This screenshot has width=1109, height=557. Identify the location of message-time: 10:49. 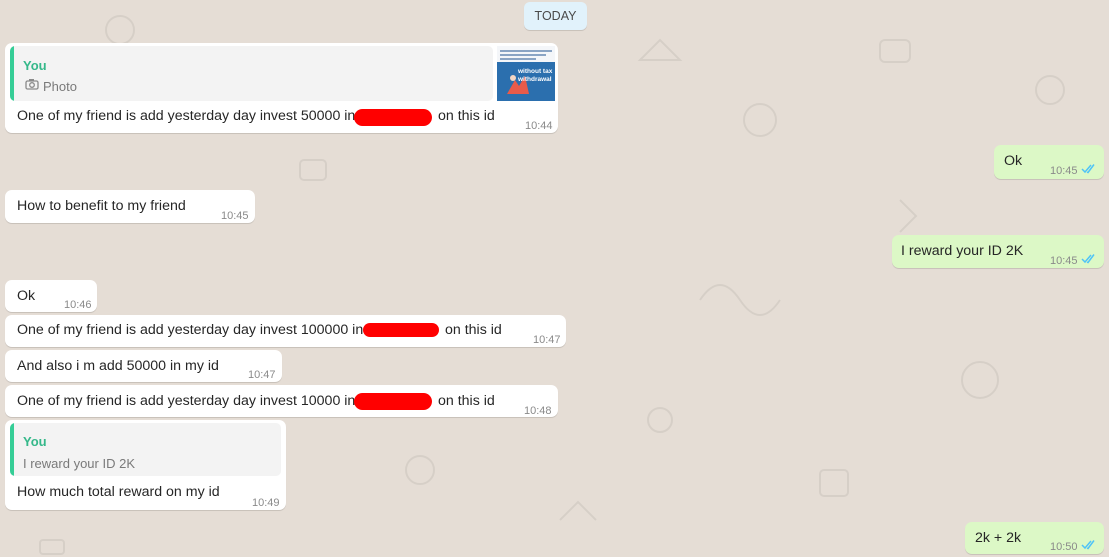
(266, 503).